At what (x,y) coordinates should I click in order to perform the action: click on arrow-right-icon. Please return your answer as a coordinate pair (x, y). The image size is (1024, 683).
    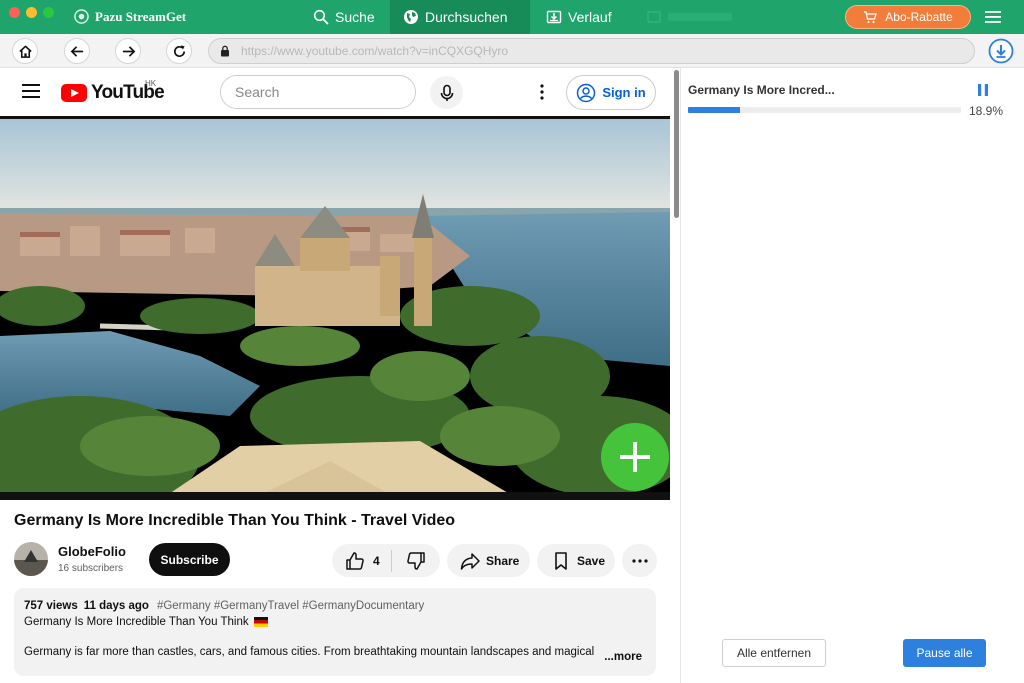
    Looking at the image, I should click on (128, 51).